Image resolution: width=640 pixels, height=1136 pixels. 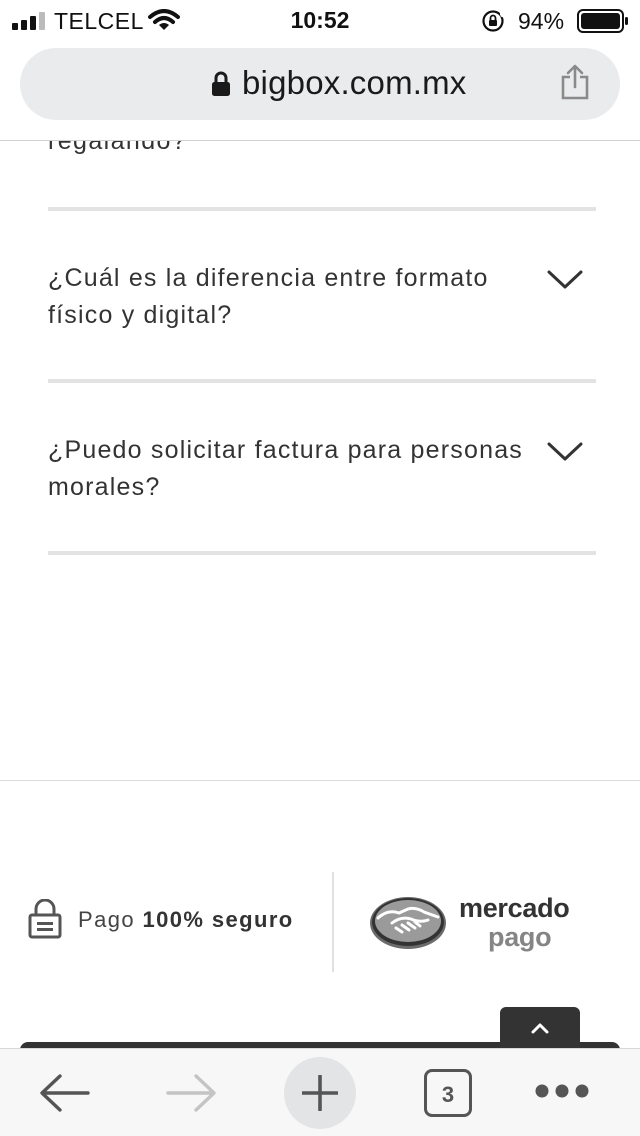 What do you see at coordinates (575, 82) in the screenshot?
I see `share-icon` at bounding box center [575, 82].